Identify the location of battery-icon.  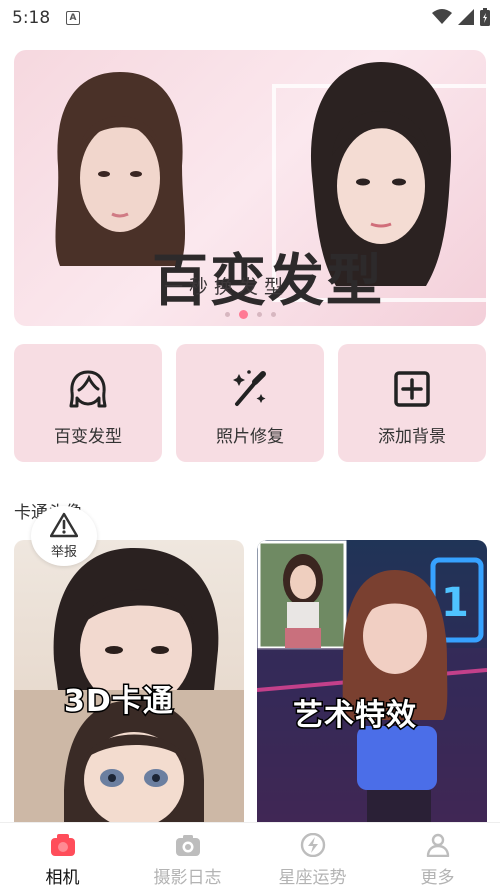
(485, 17).